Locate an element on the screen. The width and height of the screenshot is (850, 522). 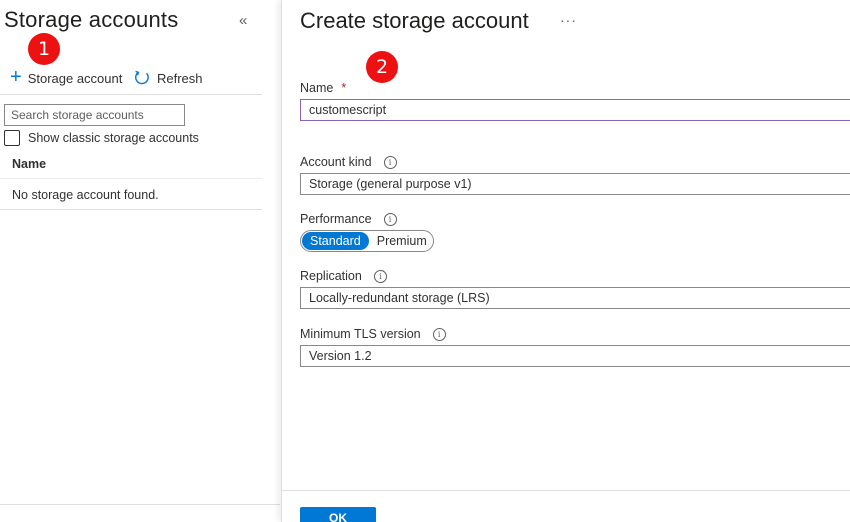
account-kind-label-text: Account kind is located at coordinates (336, 162).